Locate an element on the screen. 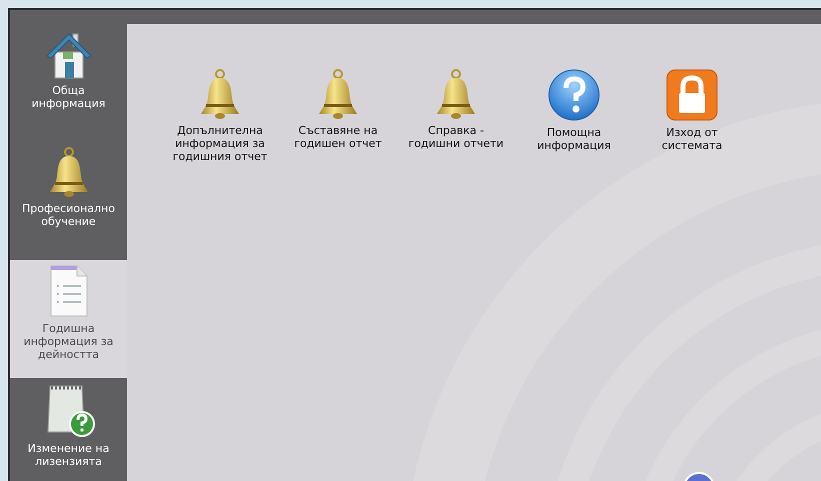 The height and width of the screenshot is (481, 821). shortcut-label: Допълнителна информация за годишния отчет is located at coordinates (220, 143).